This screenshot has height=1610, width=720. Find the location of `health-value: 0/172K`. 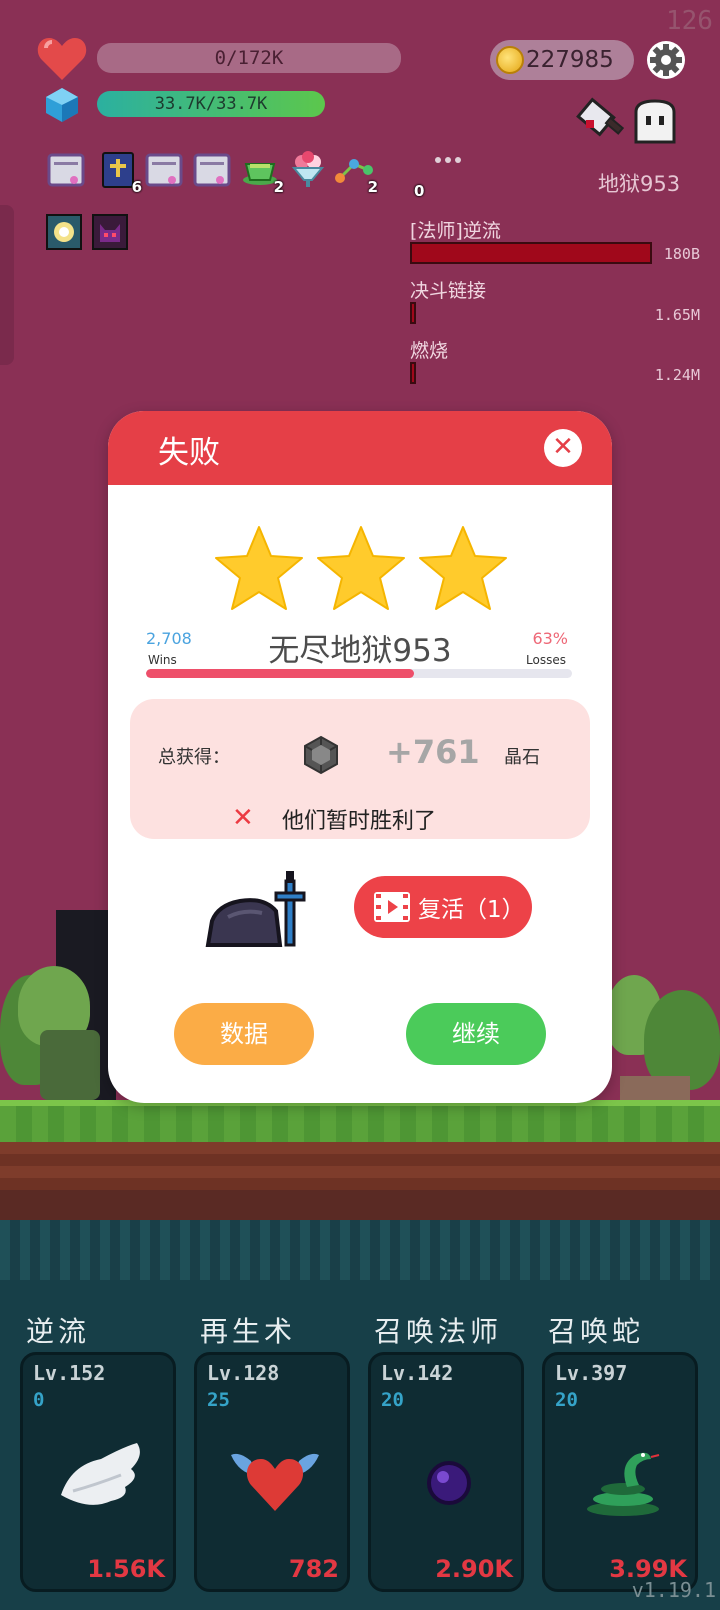

health-value: 0/172K is located at coordinates (249, 58).